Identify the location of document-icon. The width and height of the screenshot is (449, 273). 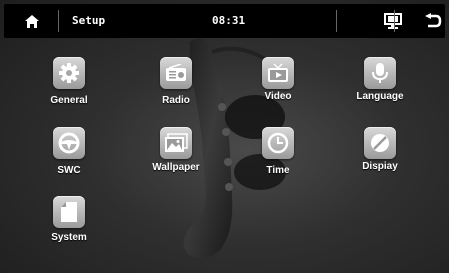
(69, 212).